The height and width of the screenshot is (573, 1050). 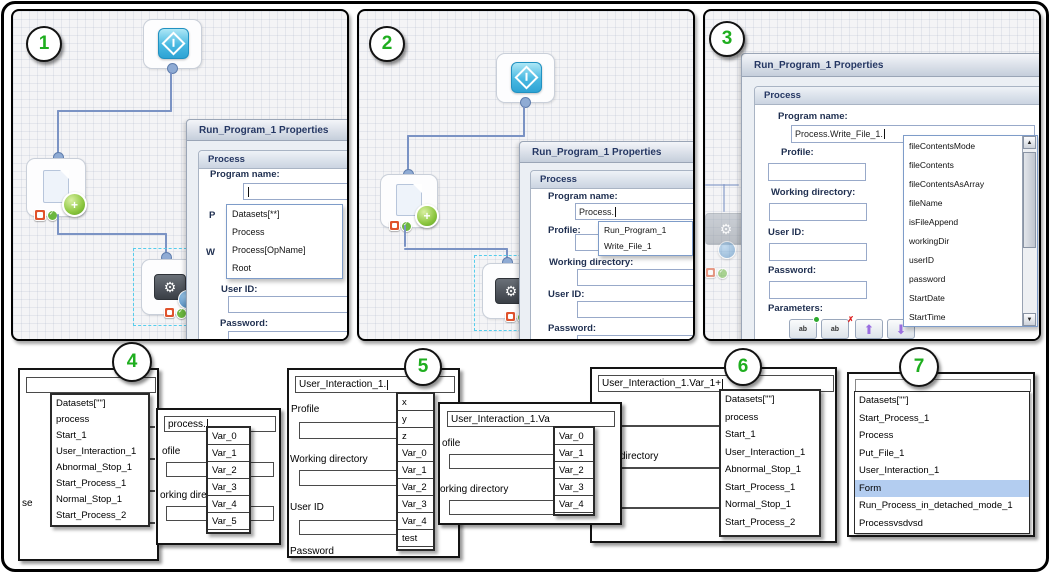 I want to click on suggestion-item: fileContents, so click(x=963, y=164).